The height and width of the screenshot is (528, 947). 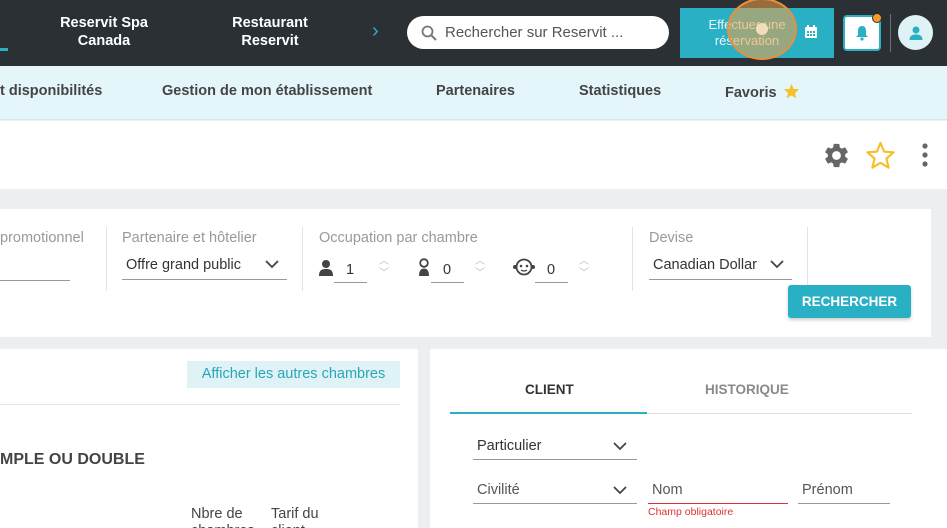 What do you see at coordinates (326, 268) in the screenshot?
I see `adult-icon` at bounding box center [326, 268].